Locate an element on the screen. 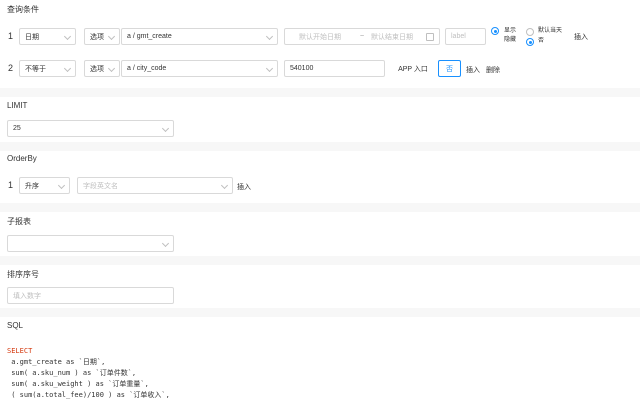 The height and width of the screenshot is (402, 640). condition-row-2-index: 2 is located at coordinates (11, 68).